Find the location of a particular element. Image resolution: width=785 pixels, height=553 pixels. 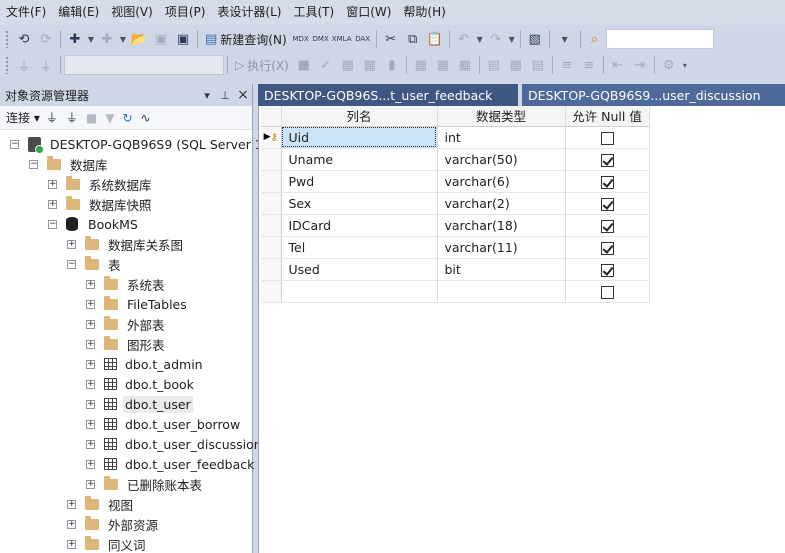

tree-node-databases: − 数据库 is located at coordinates (69, 164).